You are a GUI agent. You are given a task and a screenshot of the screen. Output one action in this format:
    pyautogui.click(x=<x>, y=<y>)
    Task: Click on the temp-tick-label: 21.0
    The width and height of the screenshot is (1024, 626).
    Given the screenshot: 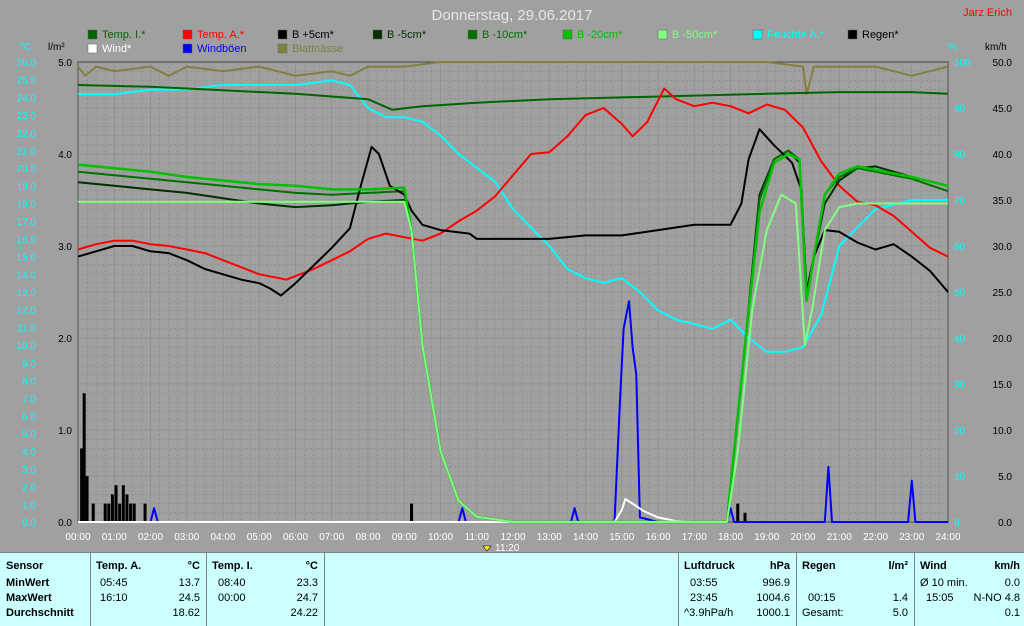 What is the action you would take?
    pyautogui.click(x=27, y=151)
    